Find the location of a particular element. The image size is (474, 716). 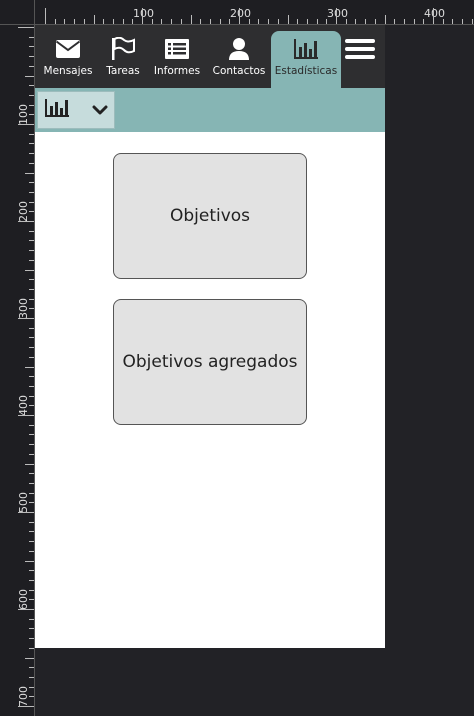

objetivos-agregados-button: Objetivos agregados is located at coordinates (210, 362).